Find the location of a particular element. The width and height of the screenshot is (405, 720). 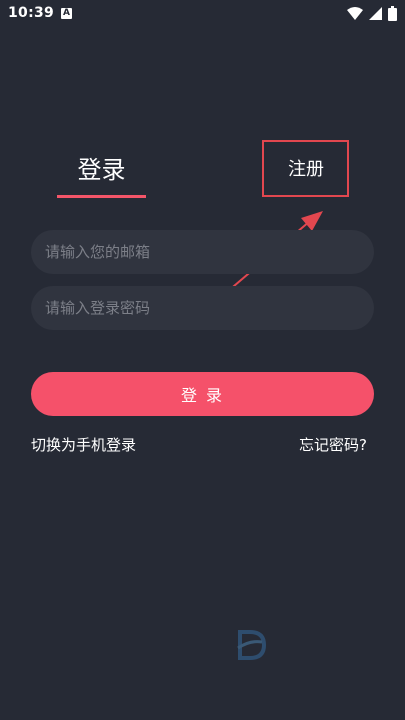

battery-icon is located at coordinates (392, 13).